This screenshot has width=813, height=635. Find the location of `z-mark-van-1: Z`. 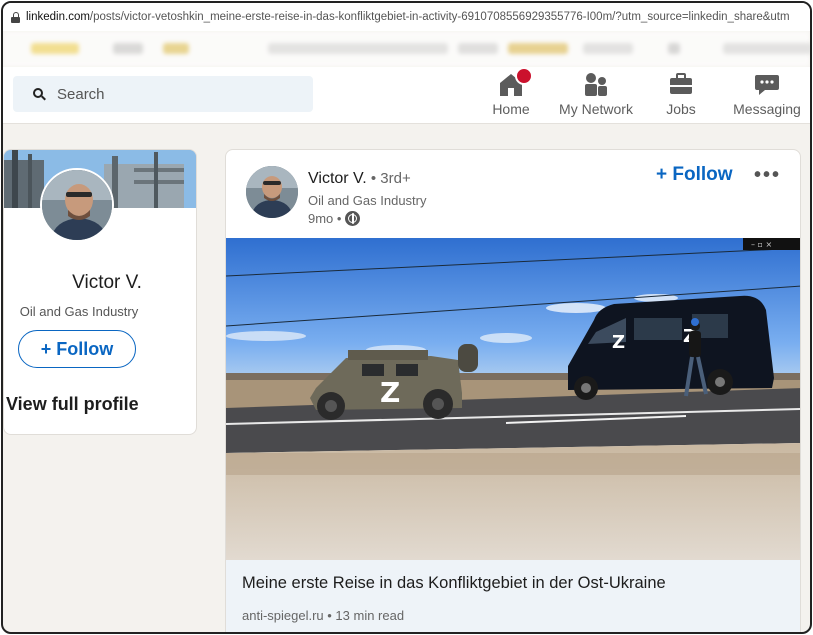

z-mark-van-1: Z is located at coordinates (618, 342).